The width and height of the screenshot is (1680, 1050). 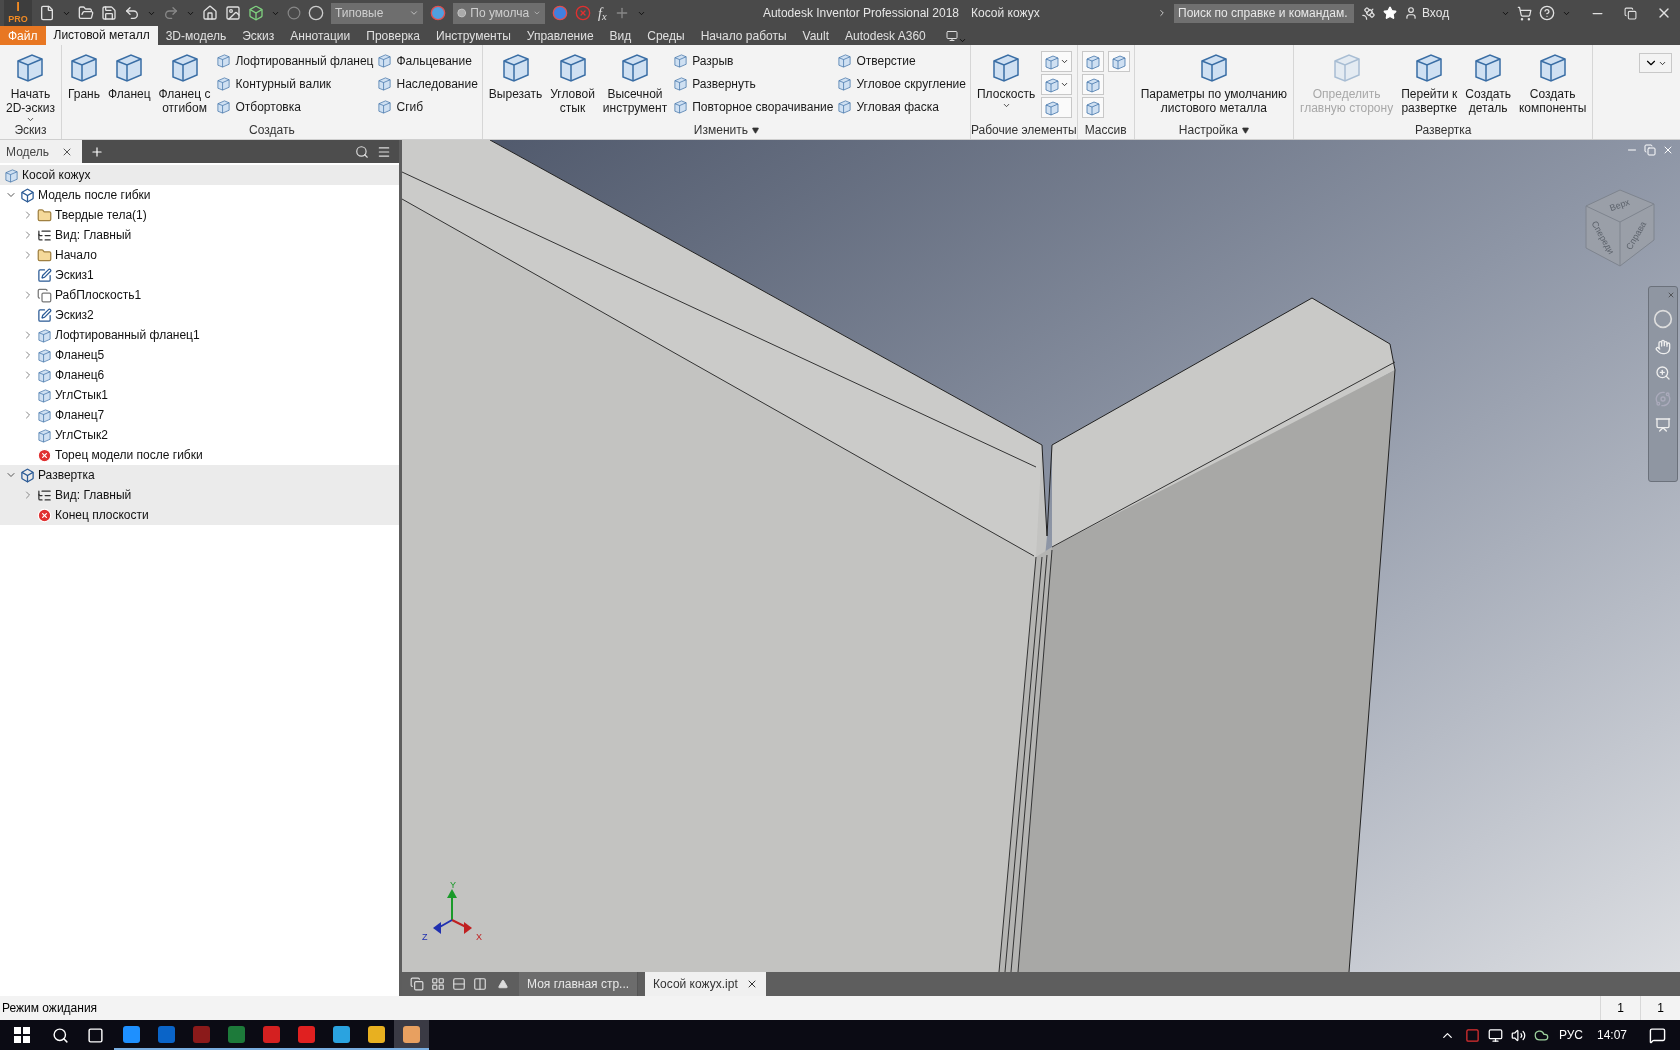 What do you see at coordinates (901, 60) in the screenshot?
I see `ribbon-small-button: Отверстие` at bounding box center [901, 60].